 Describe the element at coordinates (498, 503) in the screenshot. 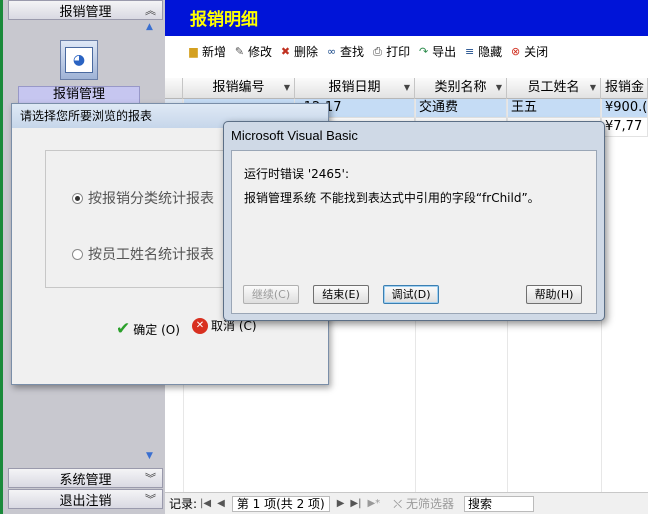

I see `search-input: 搜索` at that location.